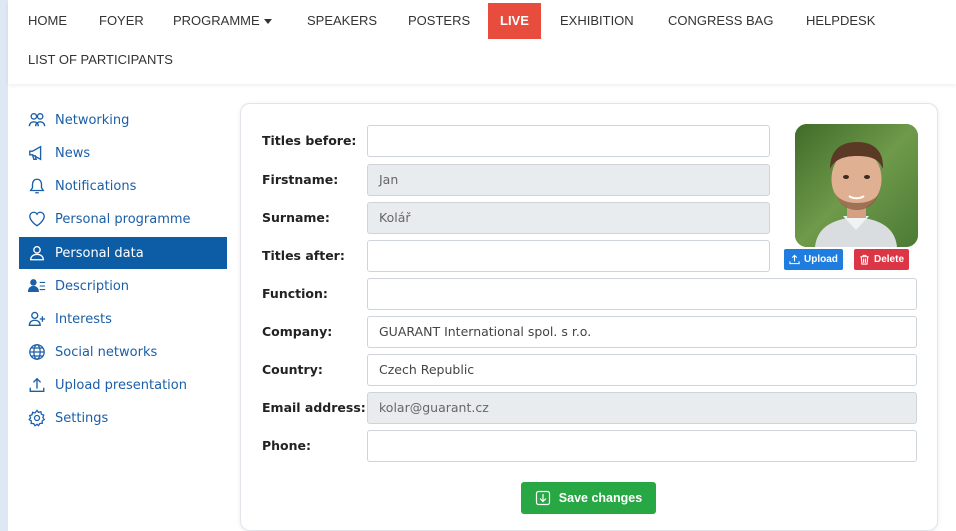  I want to click on avatar-portrait-image, so click(856, 185).